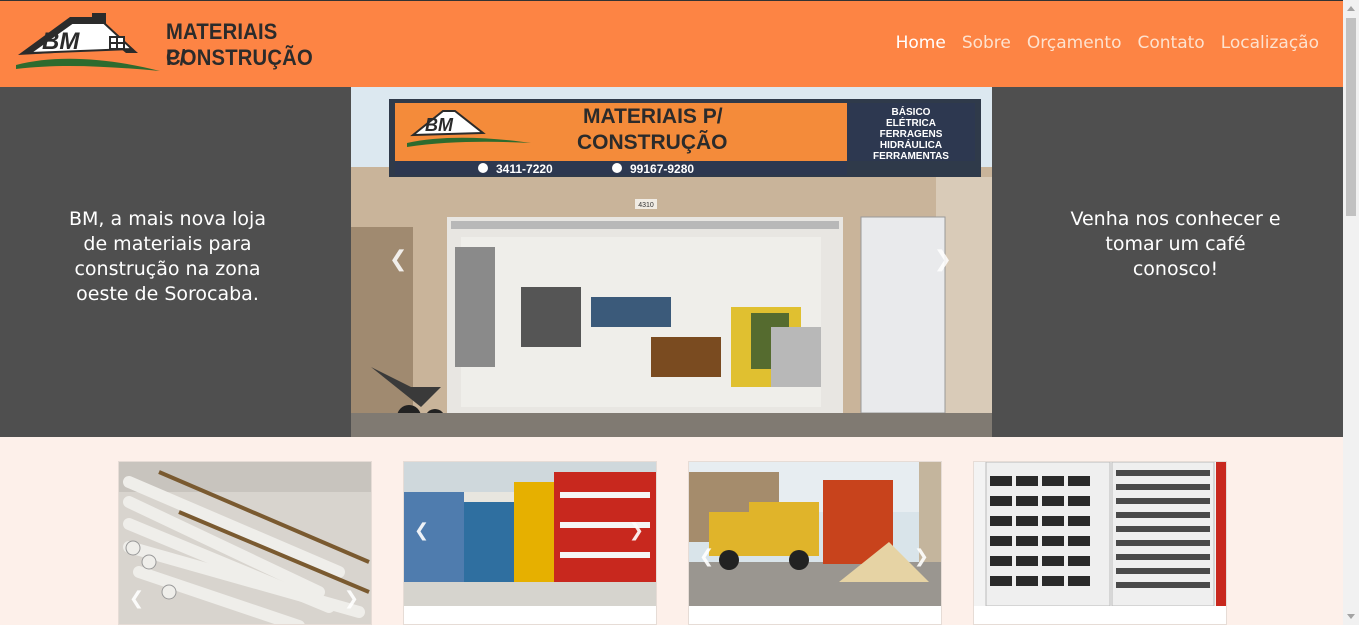 Image resolution: width=1359 pixels, height=625 pixels. Describe the element at coordinates (1351, 617) in the screenshot. I see `scroll-down-icon` at that location.